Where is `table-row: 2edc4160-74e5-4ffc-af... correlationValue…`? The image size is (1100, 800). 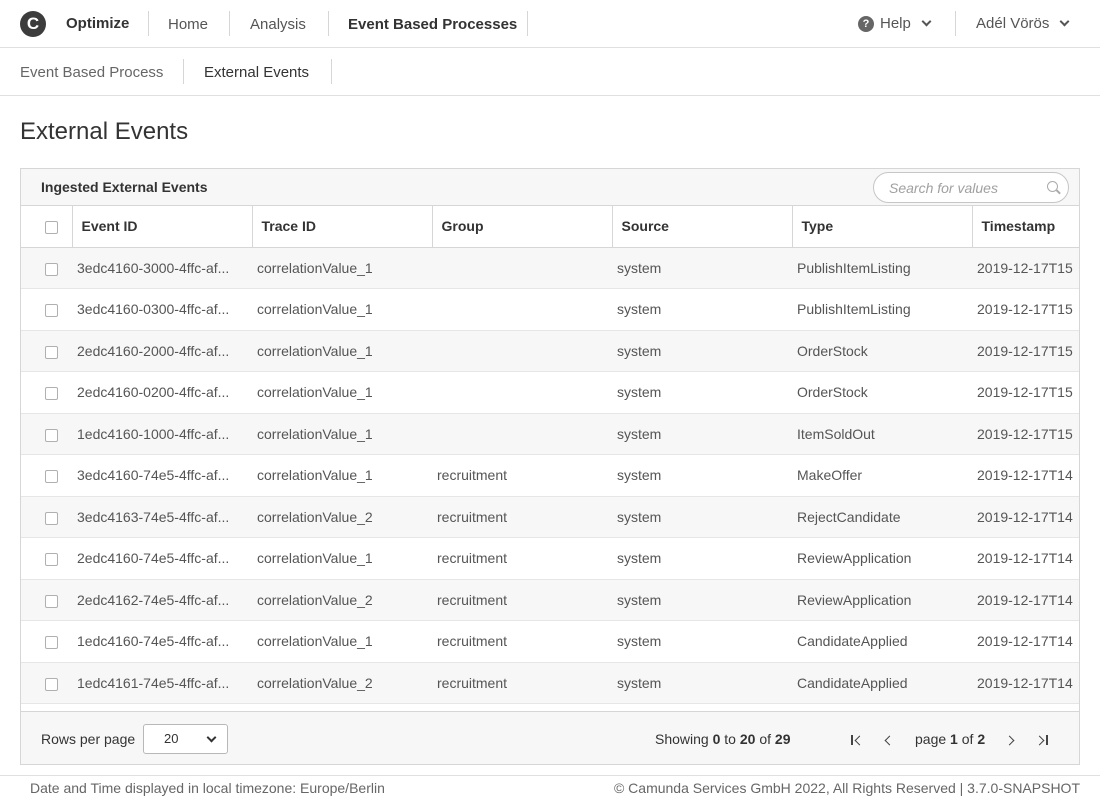
table-row: 2edc4160-74e5-4ffc-af... correlationValue… is located at coordinates (550, 558).